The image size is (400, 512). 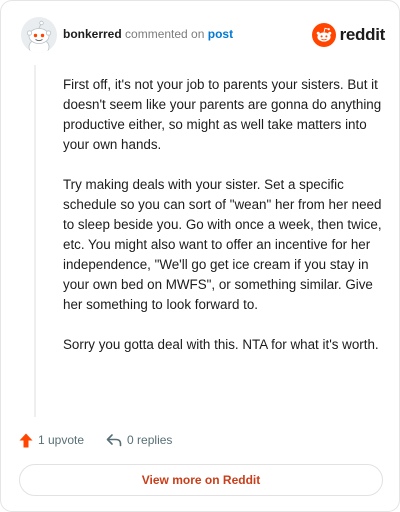 What do you see at coordinates (220, 34) in the screenshot?
I see `post-link: post` at bounding box center [220, 34].